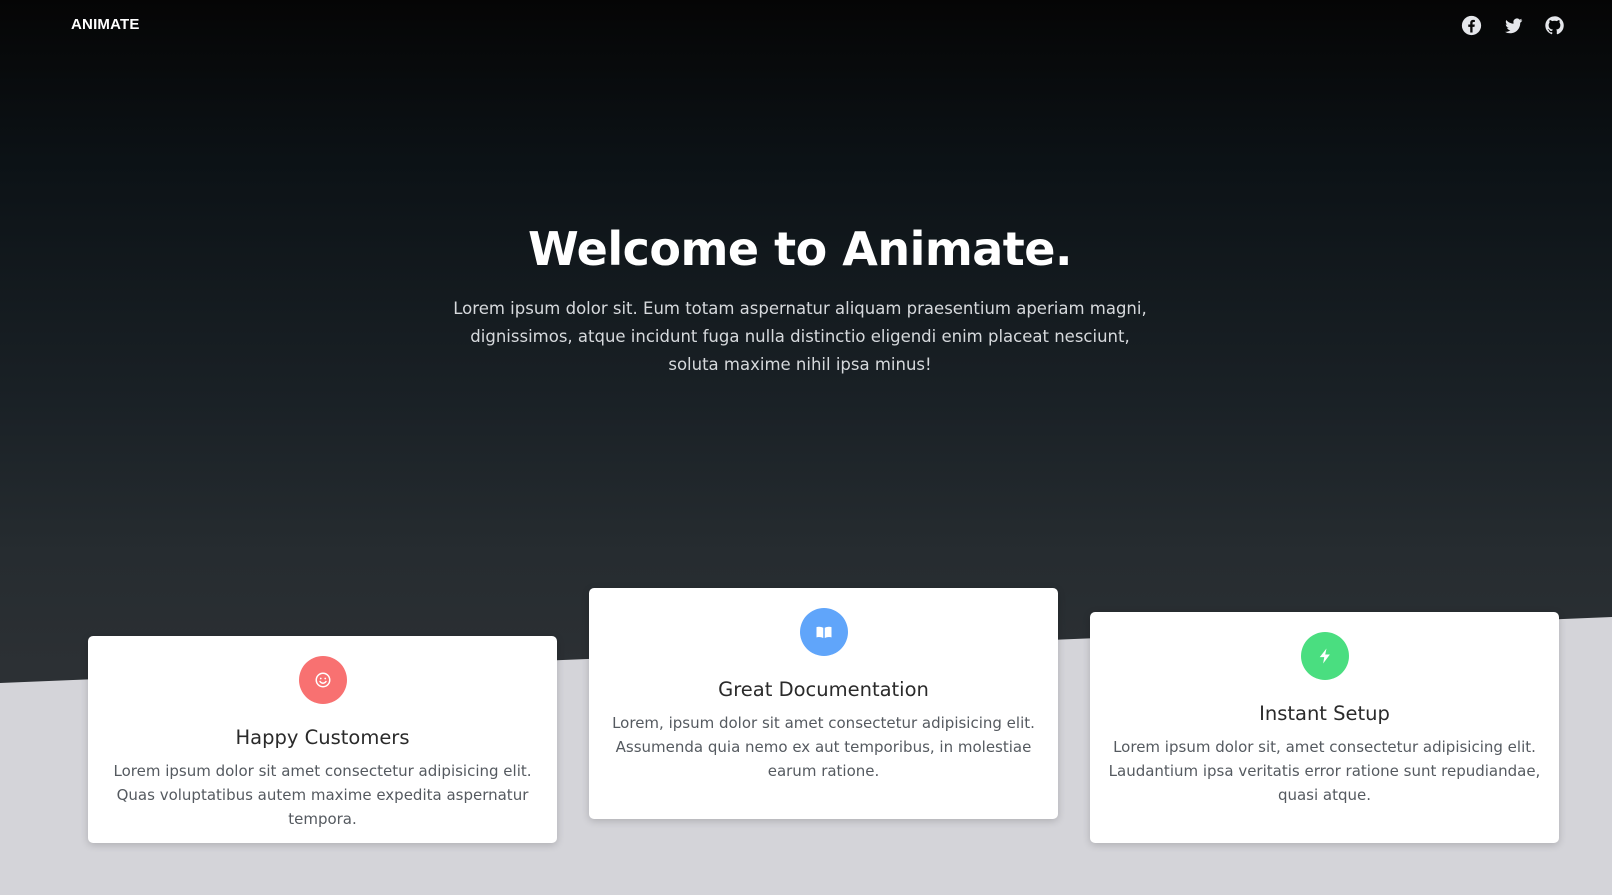 This screenshot has height=895, width=1612. I want to click on hero-title: Welcome to Animate., so click(800, 249).